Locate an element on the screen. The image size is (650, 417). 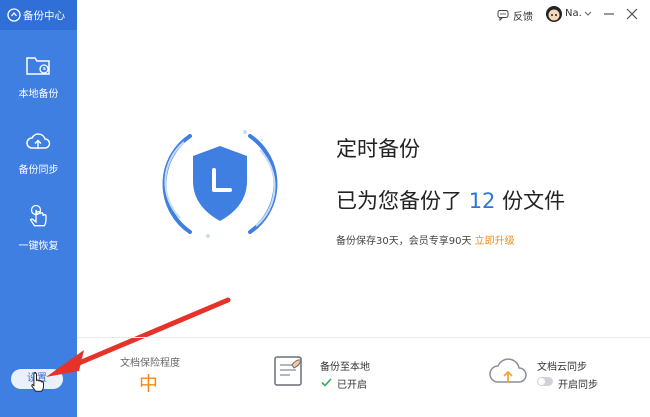
cloud-sync-toggle is located at coordinates (545, 381).